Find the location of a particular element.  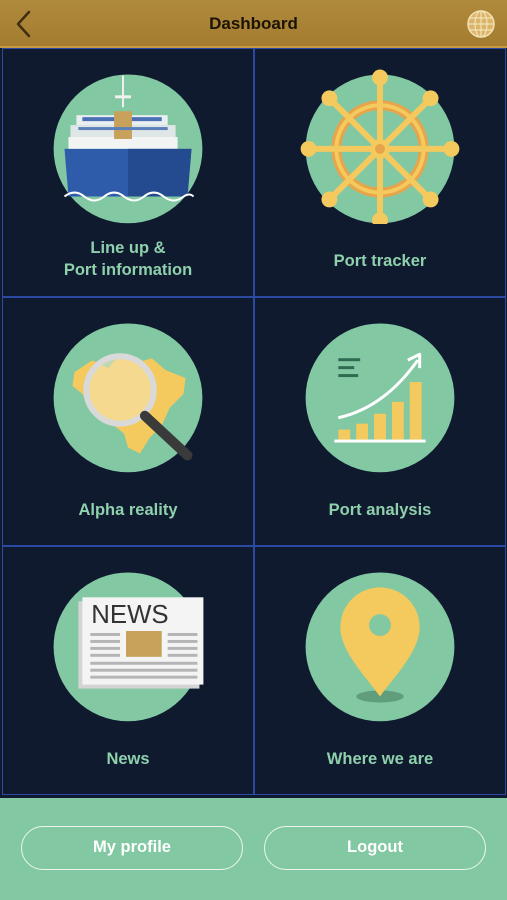

tile-label: Alpha reality is located at coordinates (128, 510).